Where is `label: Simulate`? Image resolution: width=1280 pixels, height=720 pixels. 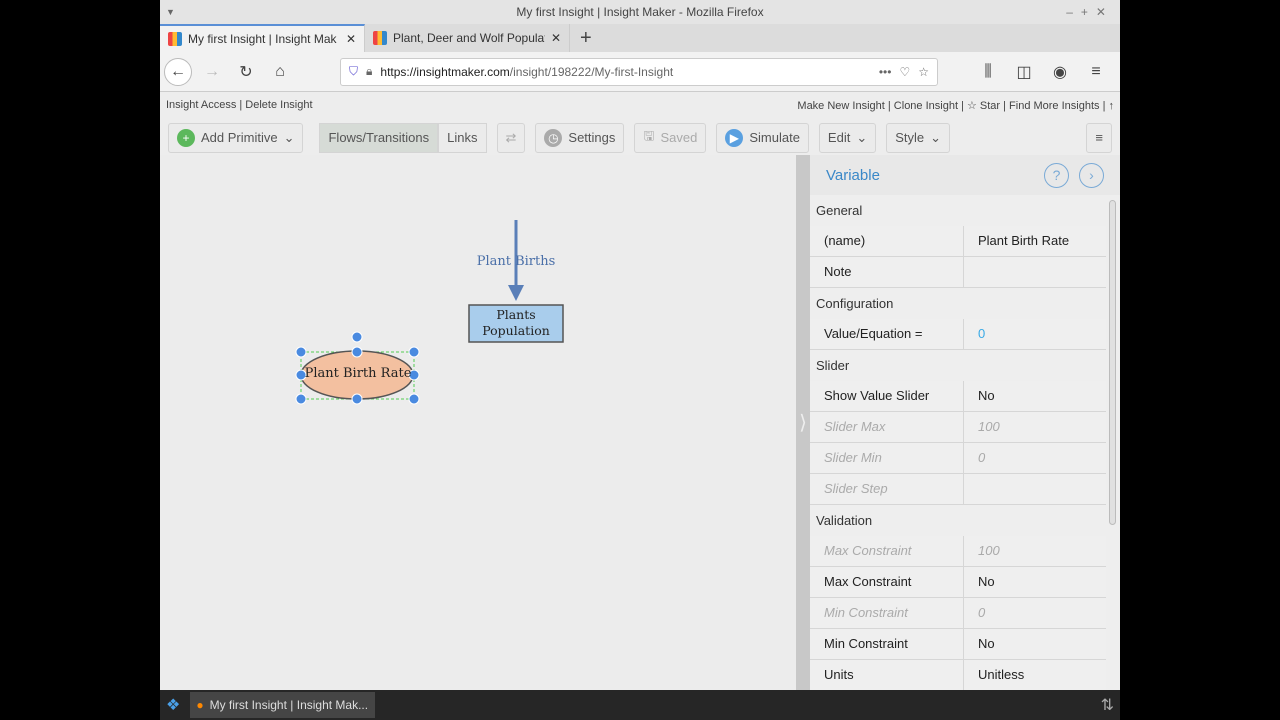 label: Simulate is located at coordinates (774, 137).